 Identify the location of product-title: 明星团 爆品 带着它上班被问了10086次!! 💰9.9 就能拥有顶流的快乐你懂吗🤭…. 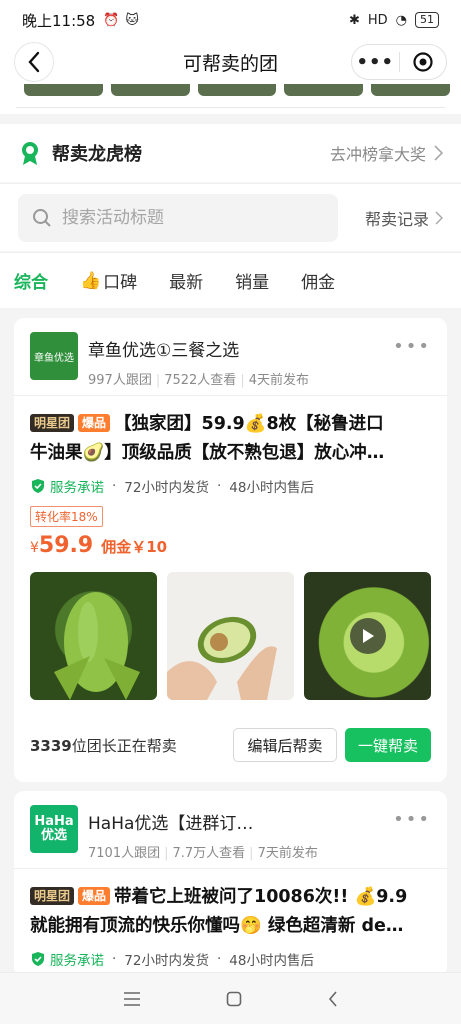
(219, 911).